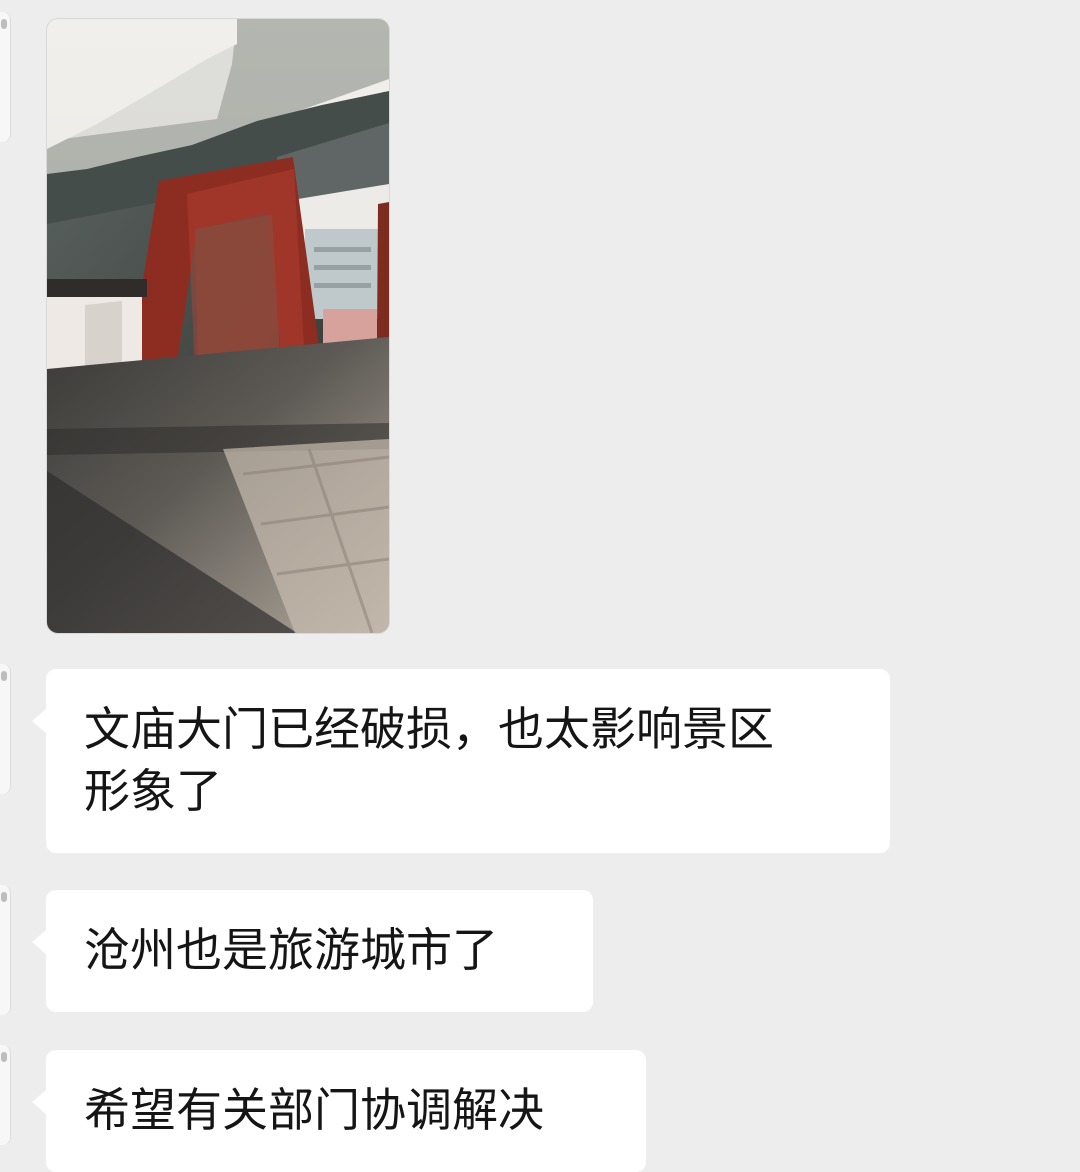 This screenshot has height=1172, width=1080. I want to click on message-text-line: 希望有关部门协调解决, so click(314, 1110).